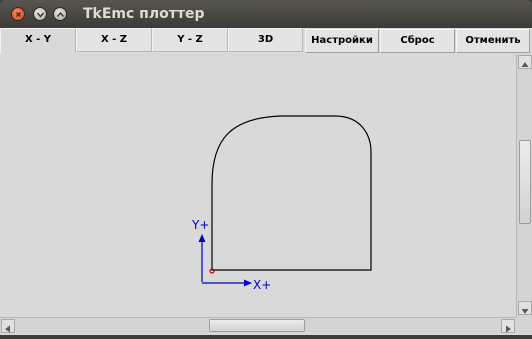  Describe the element at coordinates (417, 41) in the screenshot. I see `reset-button: Сброс` at that location.